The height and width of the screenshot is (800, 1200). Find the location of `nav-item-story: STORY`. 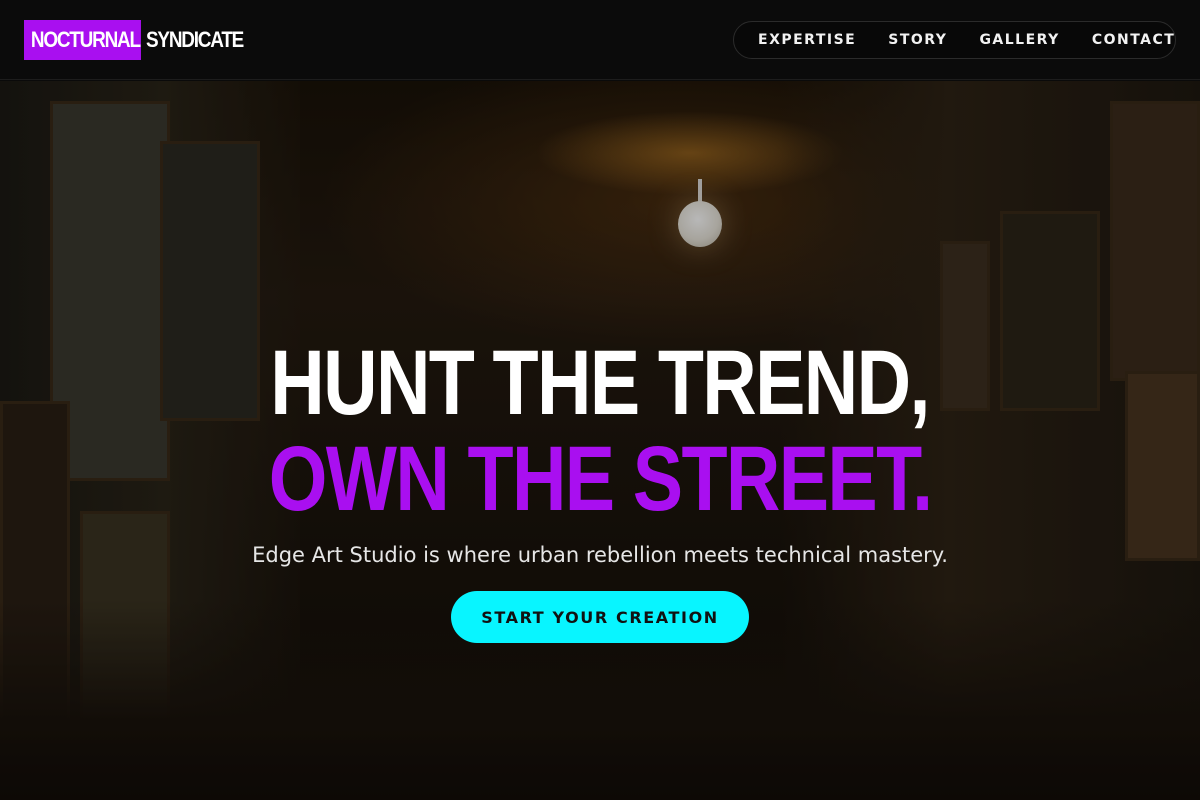

nav-item-story: STORY is located at coordinates (917, 40).